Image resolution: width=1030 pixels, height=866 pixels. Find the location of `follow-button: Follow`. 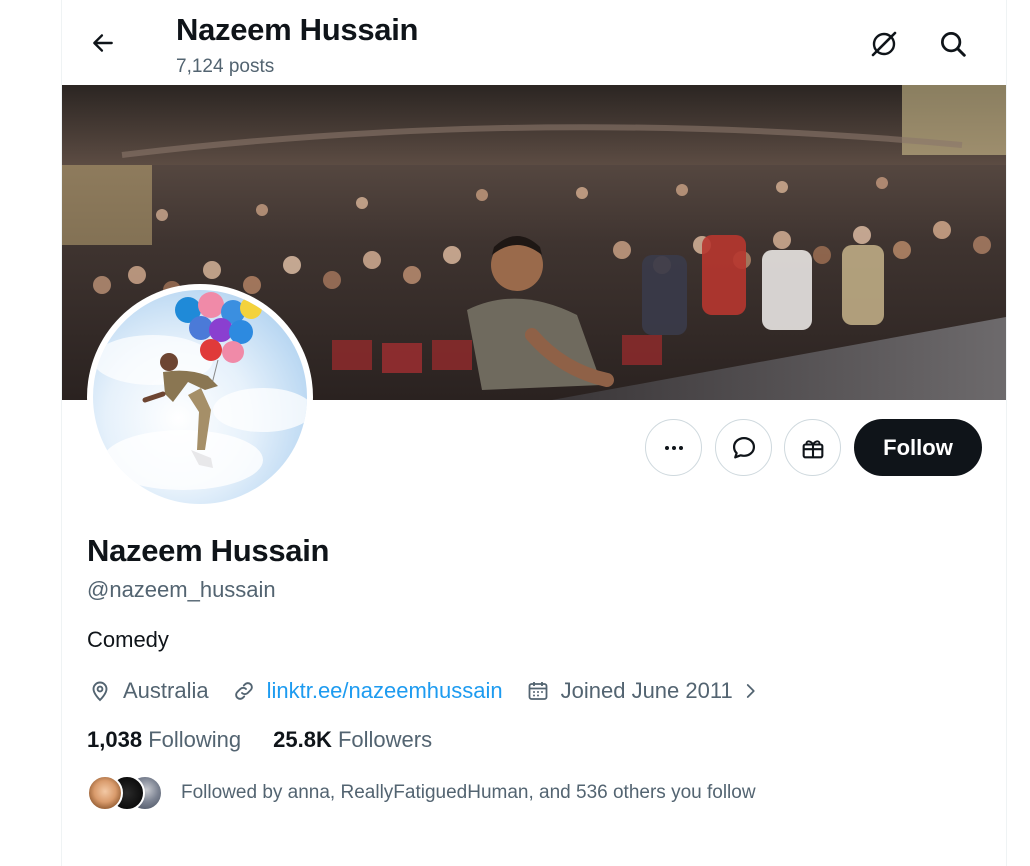

follow-button: Follow is located at coordinates (918, 447).